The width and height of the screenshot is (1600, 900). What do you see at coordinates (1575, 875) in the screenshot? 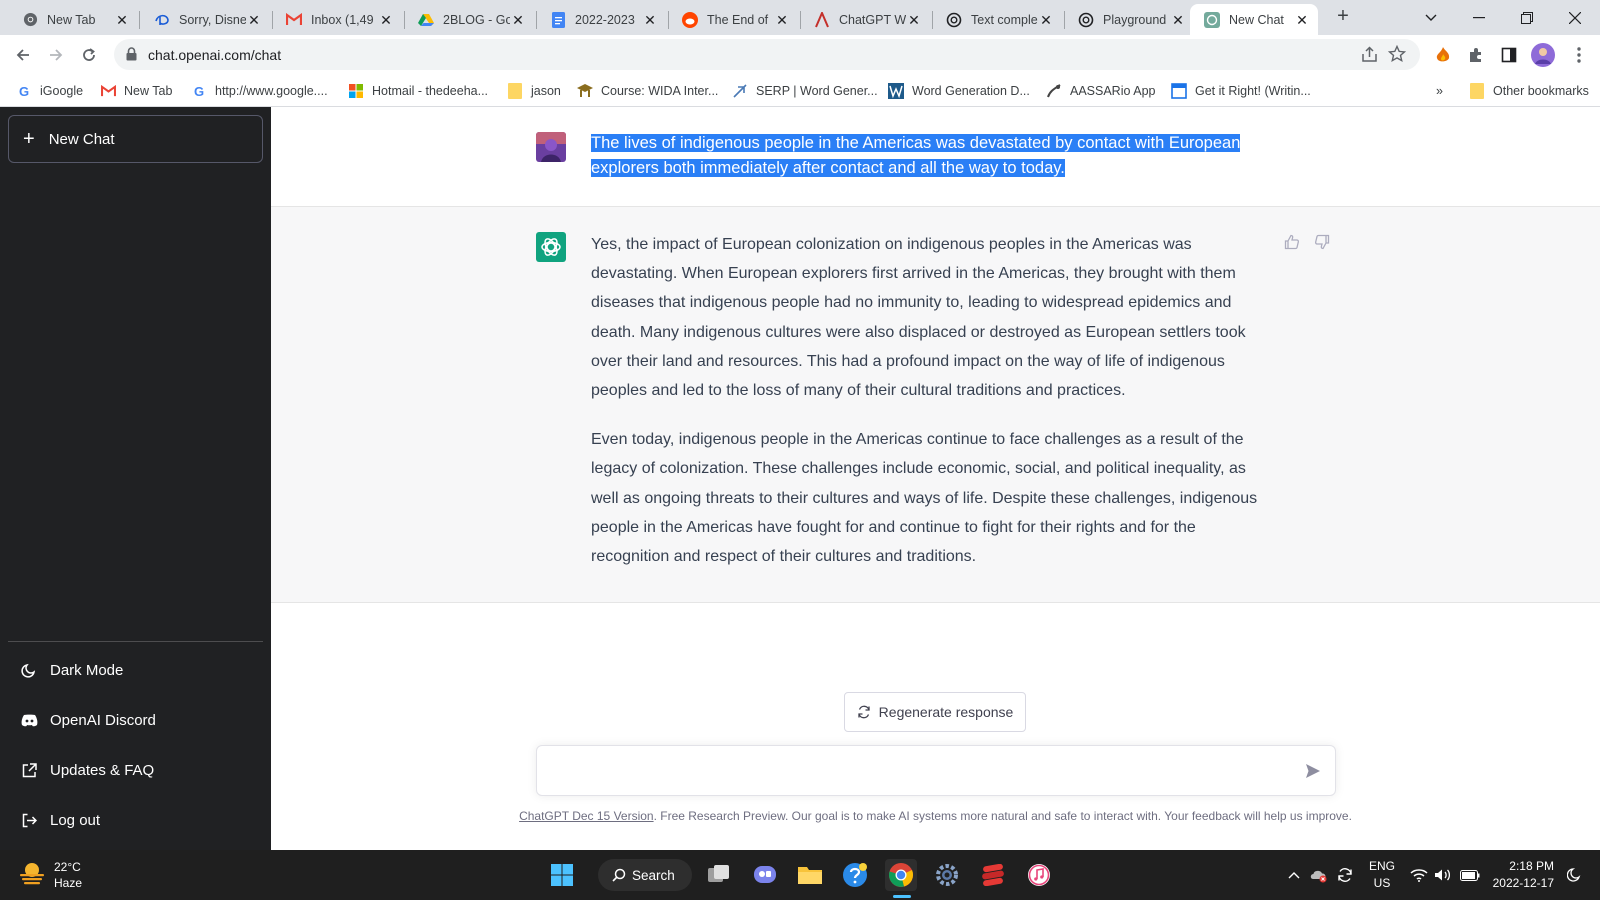
I see `notifications-icon` at bounding box center [1575, 875].